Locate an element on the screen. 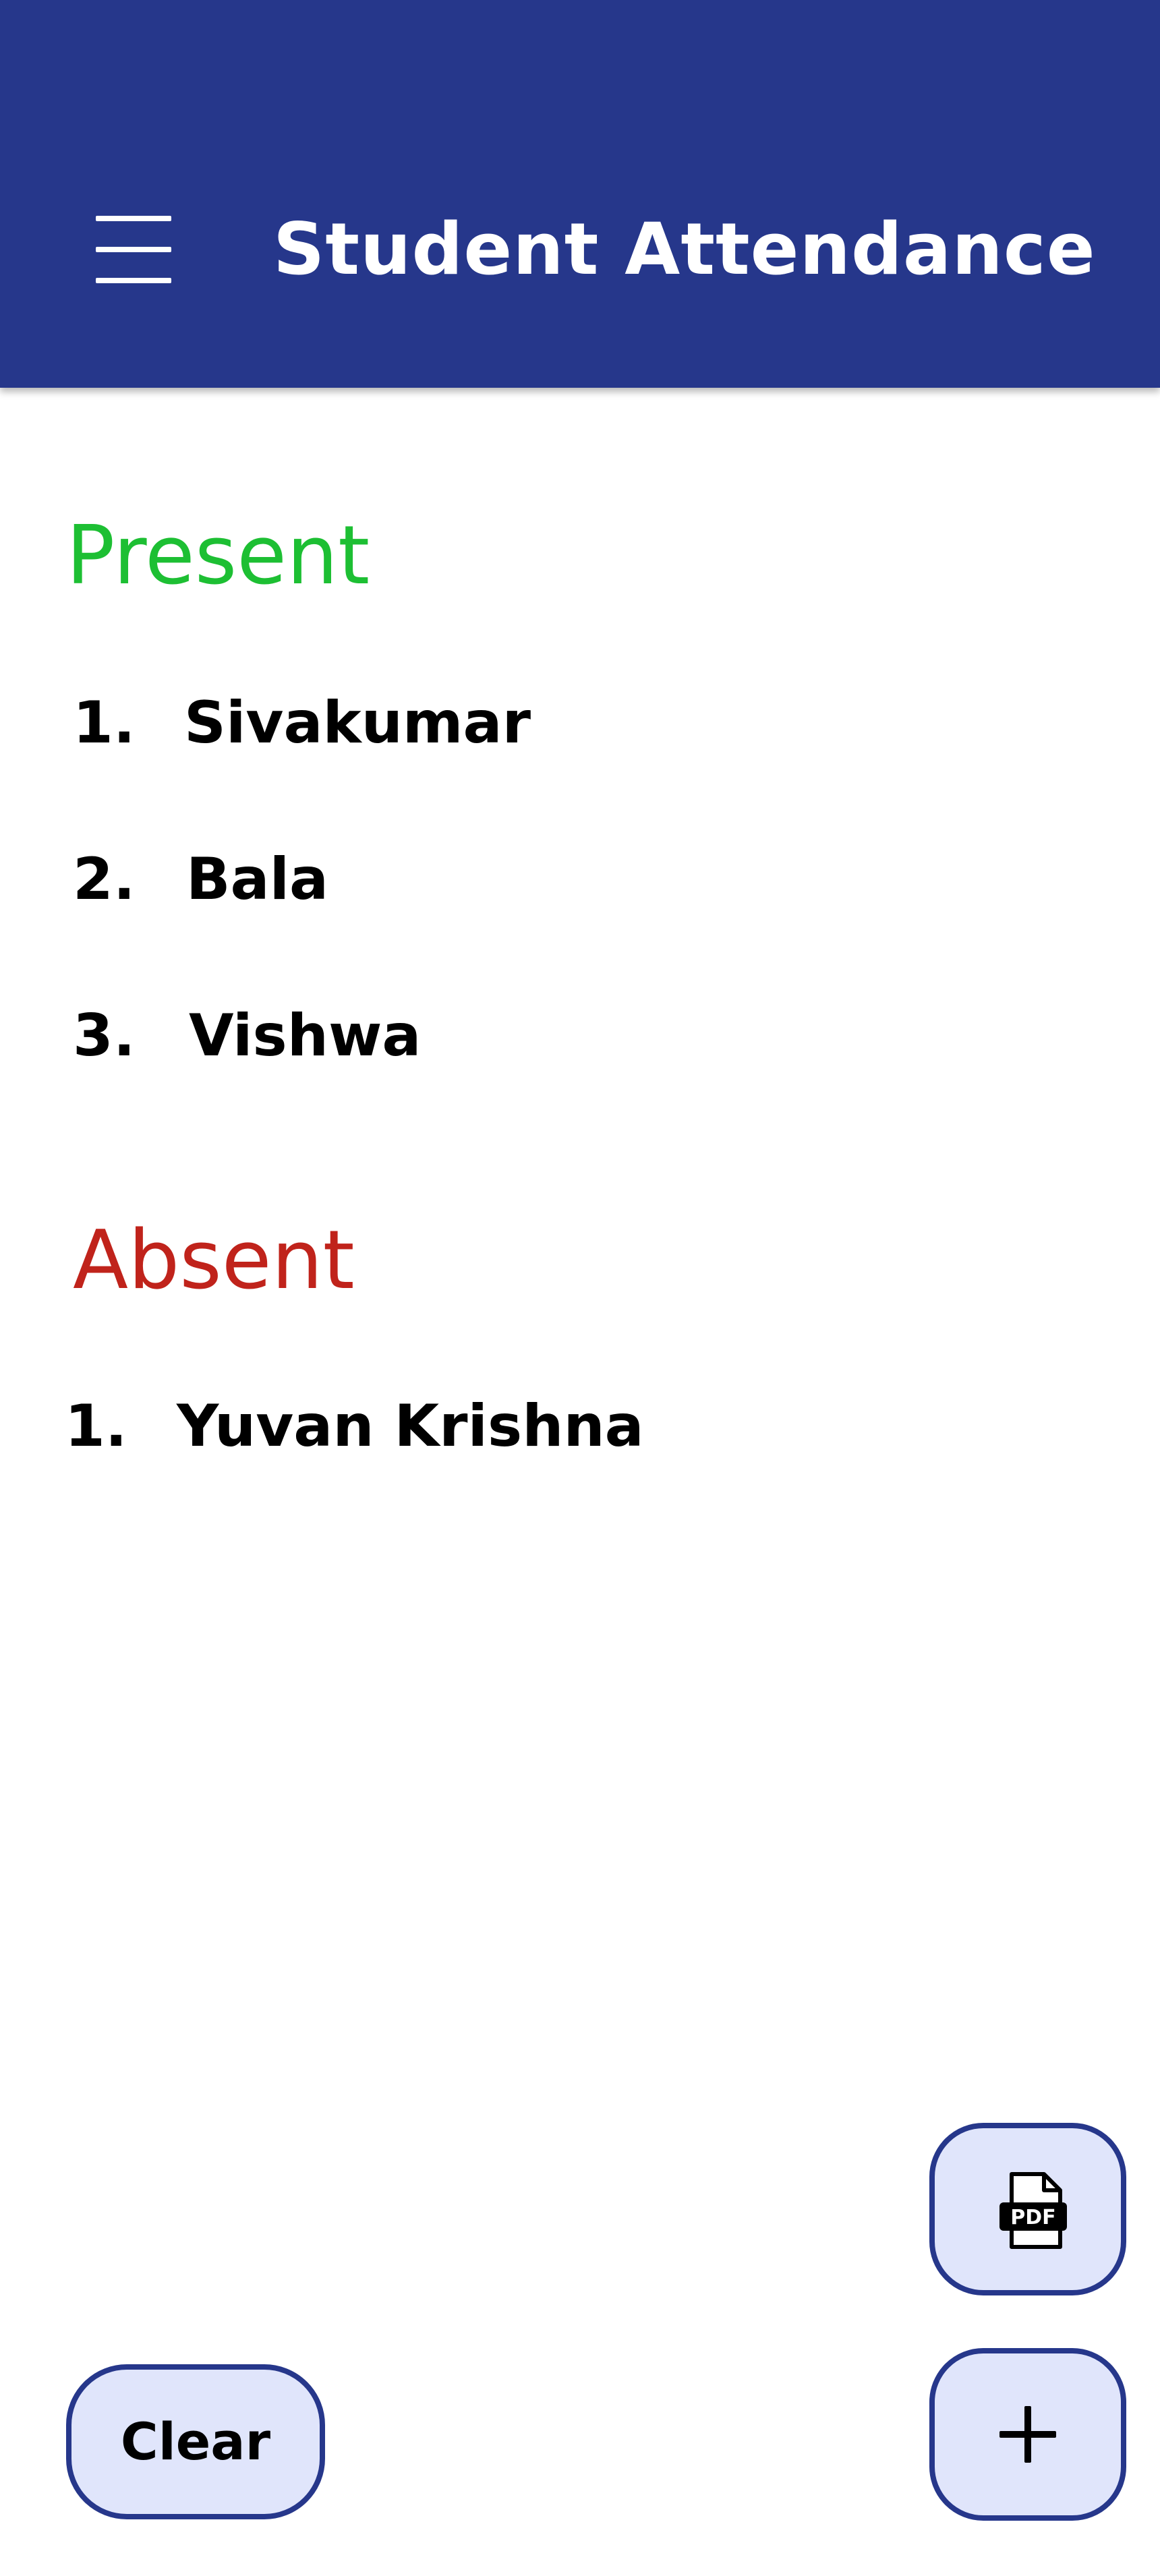 The image size is (1160, 2576). pdf-file-icon: PDF is located at coordinates (1033, 2210).